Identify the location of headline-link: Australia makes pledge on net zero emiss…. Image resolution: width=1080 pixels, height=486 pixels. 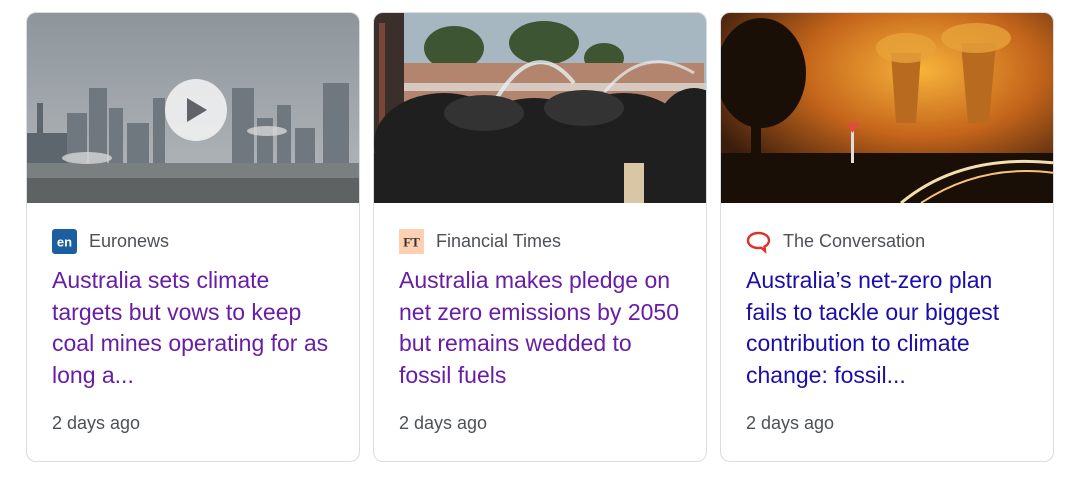
(544, 328).